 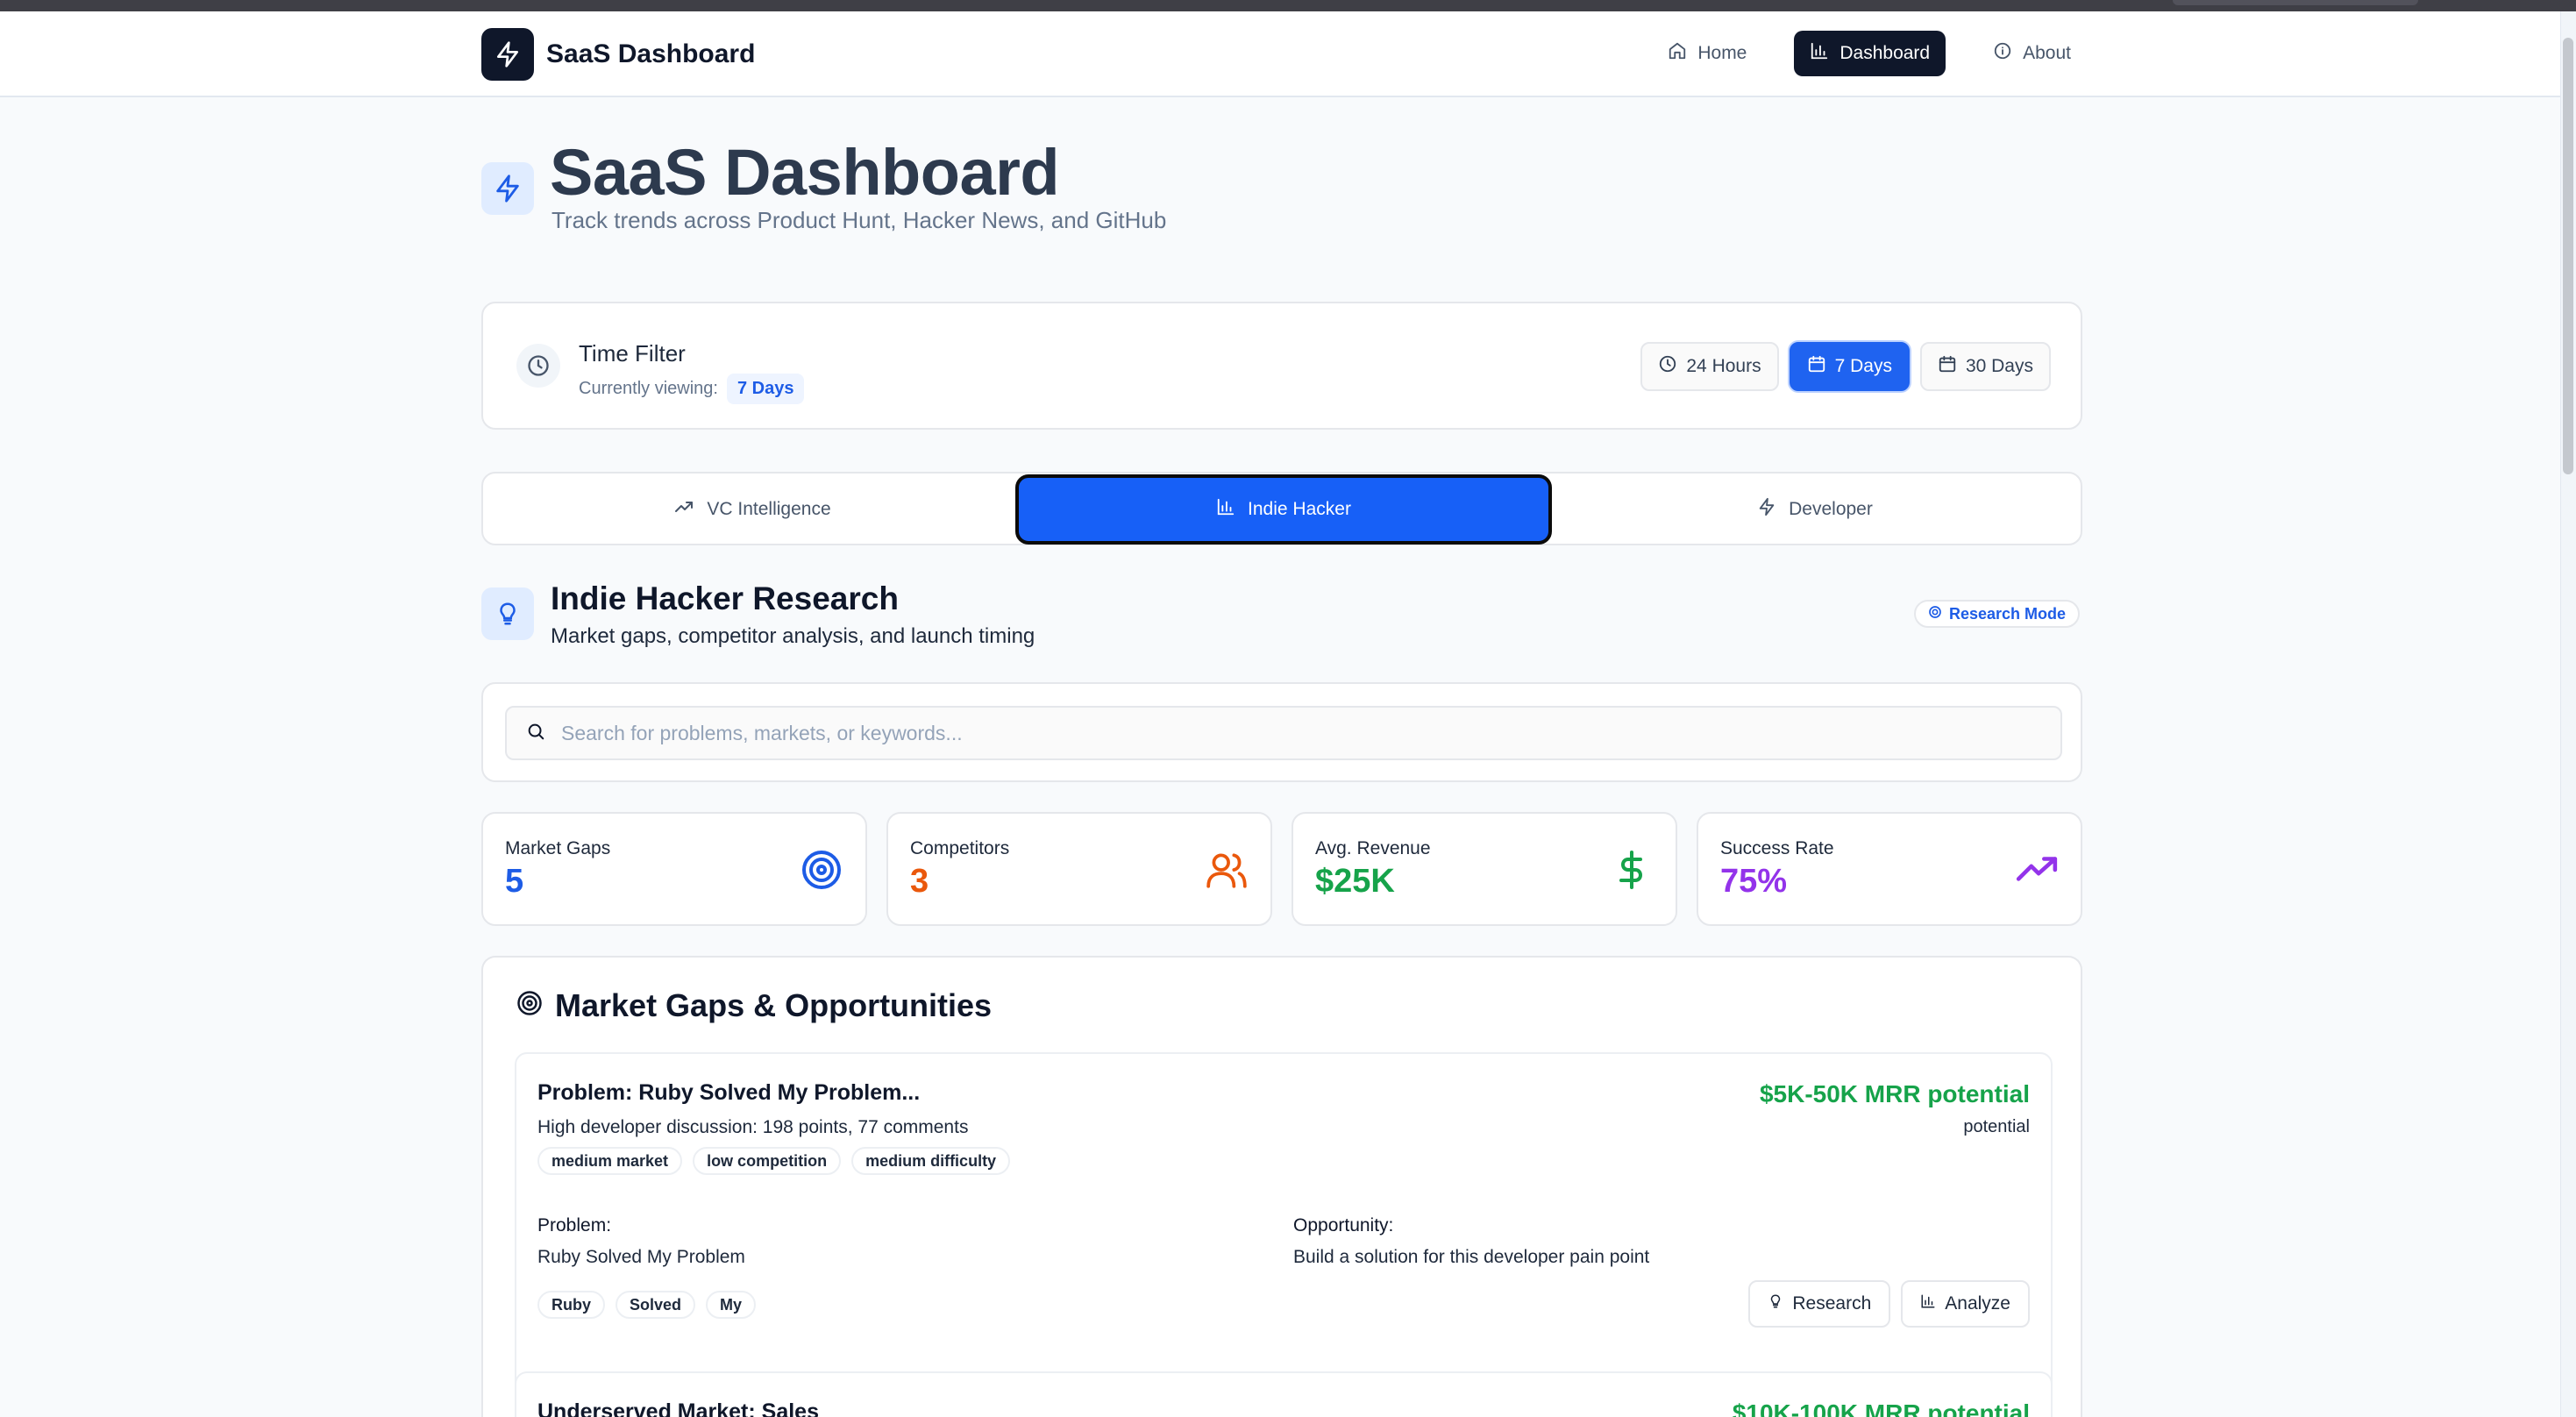 What do you see at coordinates (558, 848) in the screenshot?
I see `stat-label: Market Gaps` at bounding box center [558, 848].